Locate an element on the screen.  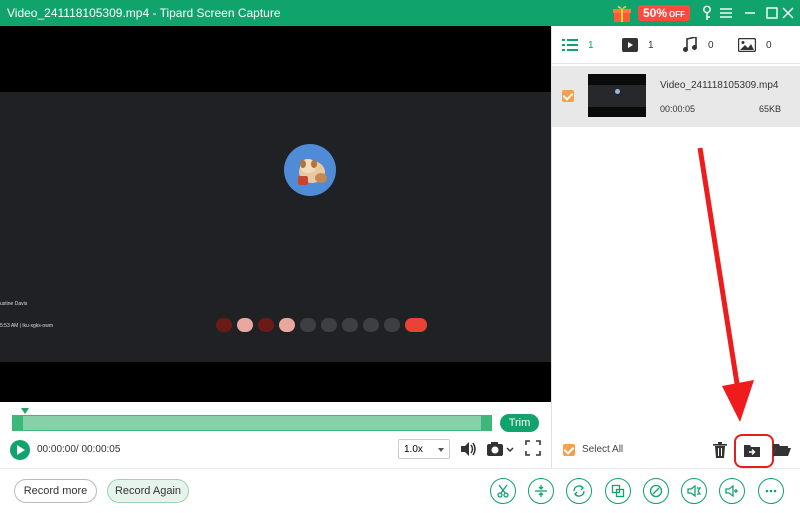
file-name: Video_241118105309.mp4 is located at coordinates (719, 85).